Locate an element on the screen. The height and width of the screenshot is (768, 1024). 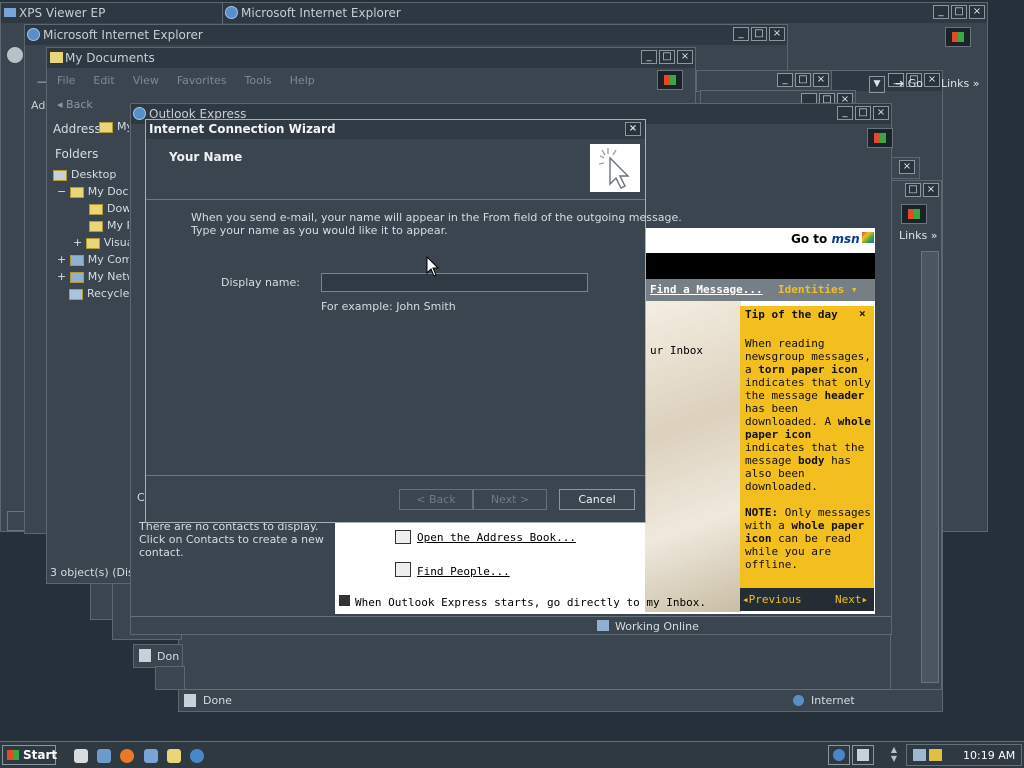
online-computer-icon is located at coordinates (603, 625).